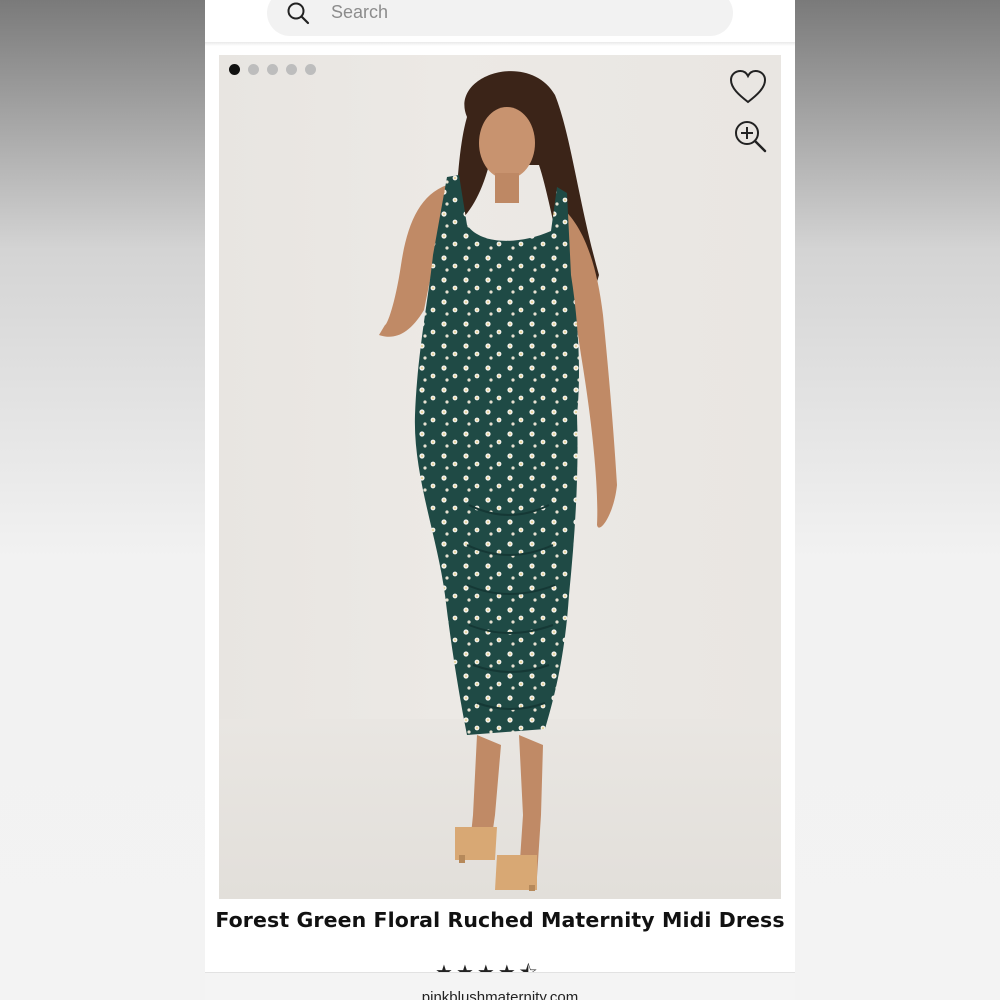 The image size is (1000, 1000). I want to click on search-input: Search, so click(359, 12).